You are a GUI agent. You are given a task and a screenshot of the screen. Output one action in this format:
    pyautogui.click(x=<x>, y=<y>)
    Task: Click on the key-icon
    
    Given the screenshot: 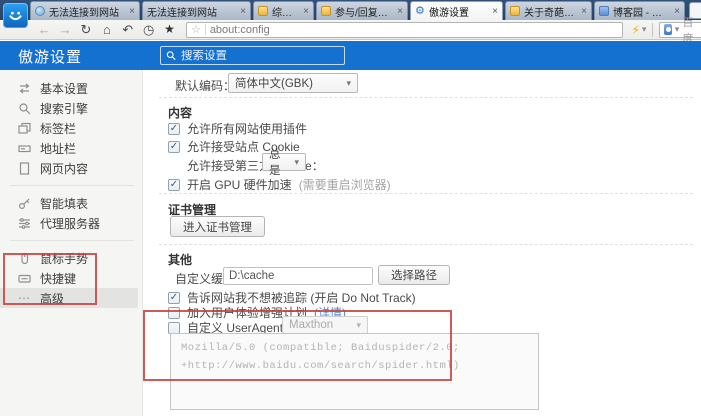 What is the action you would take?
    pyautogui.click(x=24, y=203)
    